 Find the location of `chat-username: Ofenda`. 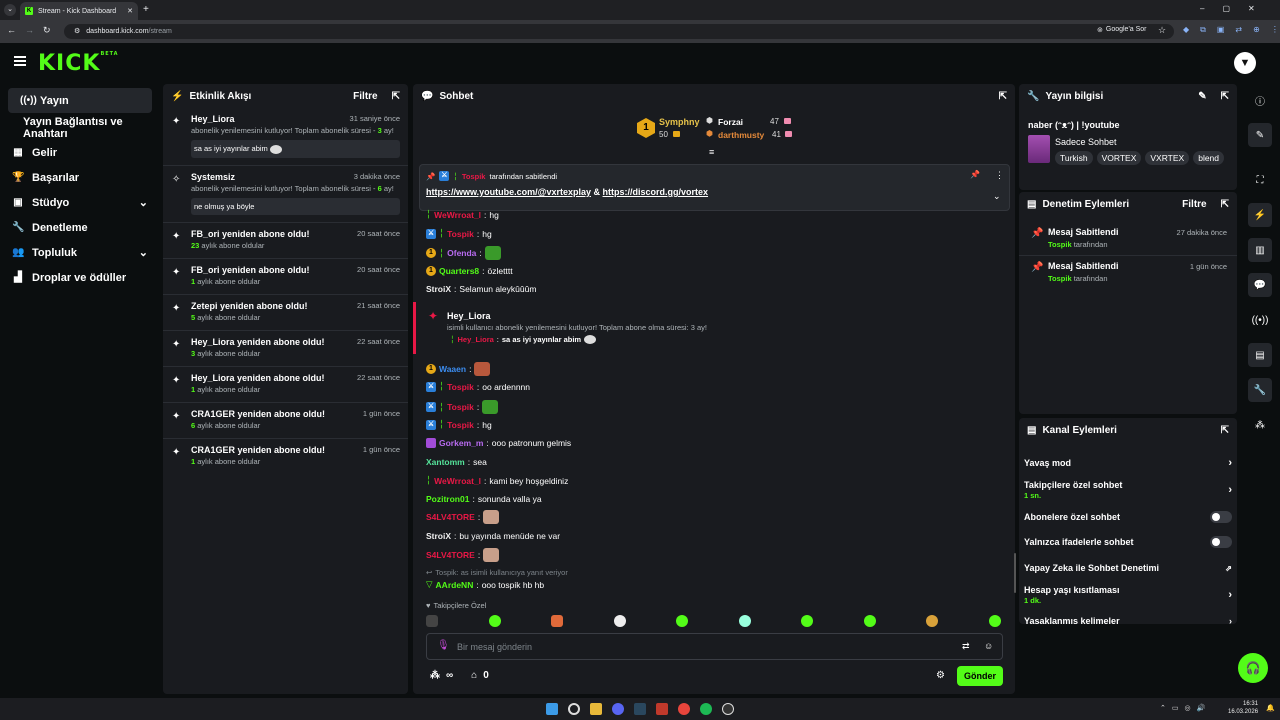

chat-username: Ofenda is located at coordinates (461, 253).